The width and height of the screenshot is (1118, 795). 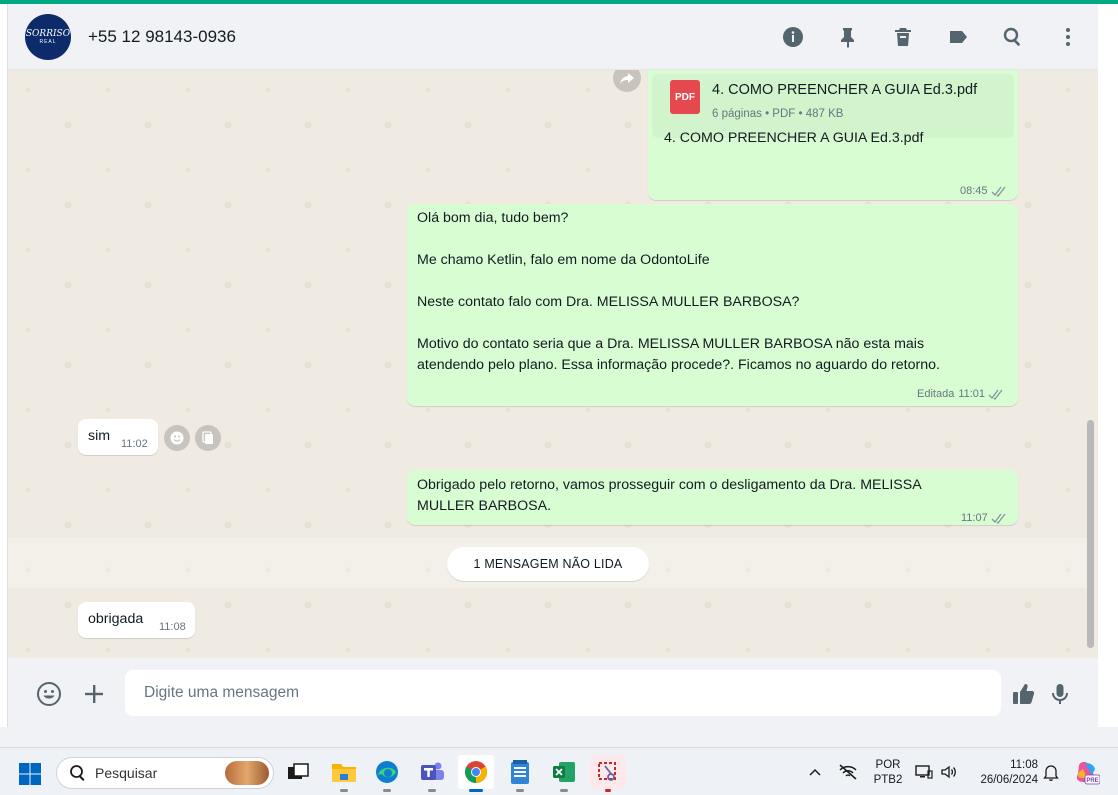 I want to click on message-line: Olá bom dia, tudo bem?, so click(x=493, y=218).